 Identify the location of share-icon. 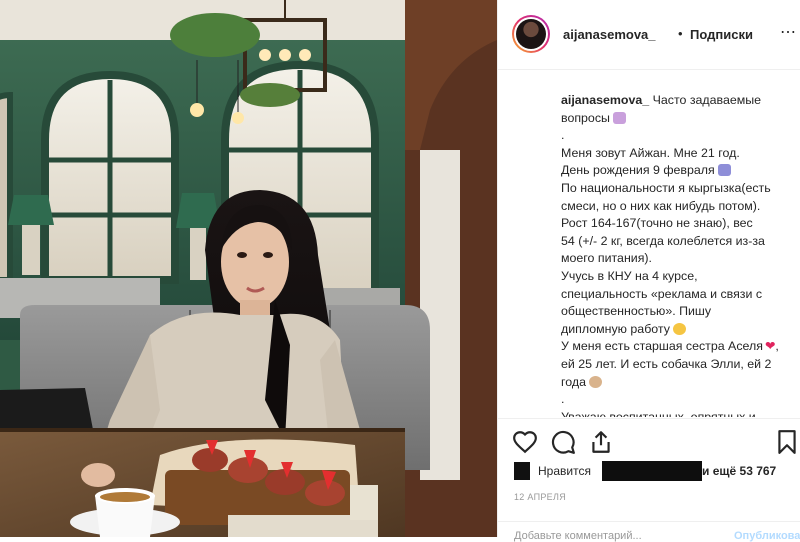
(601, 442).